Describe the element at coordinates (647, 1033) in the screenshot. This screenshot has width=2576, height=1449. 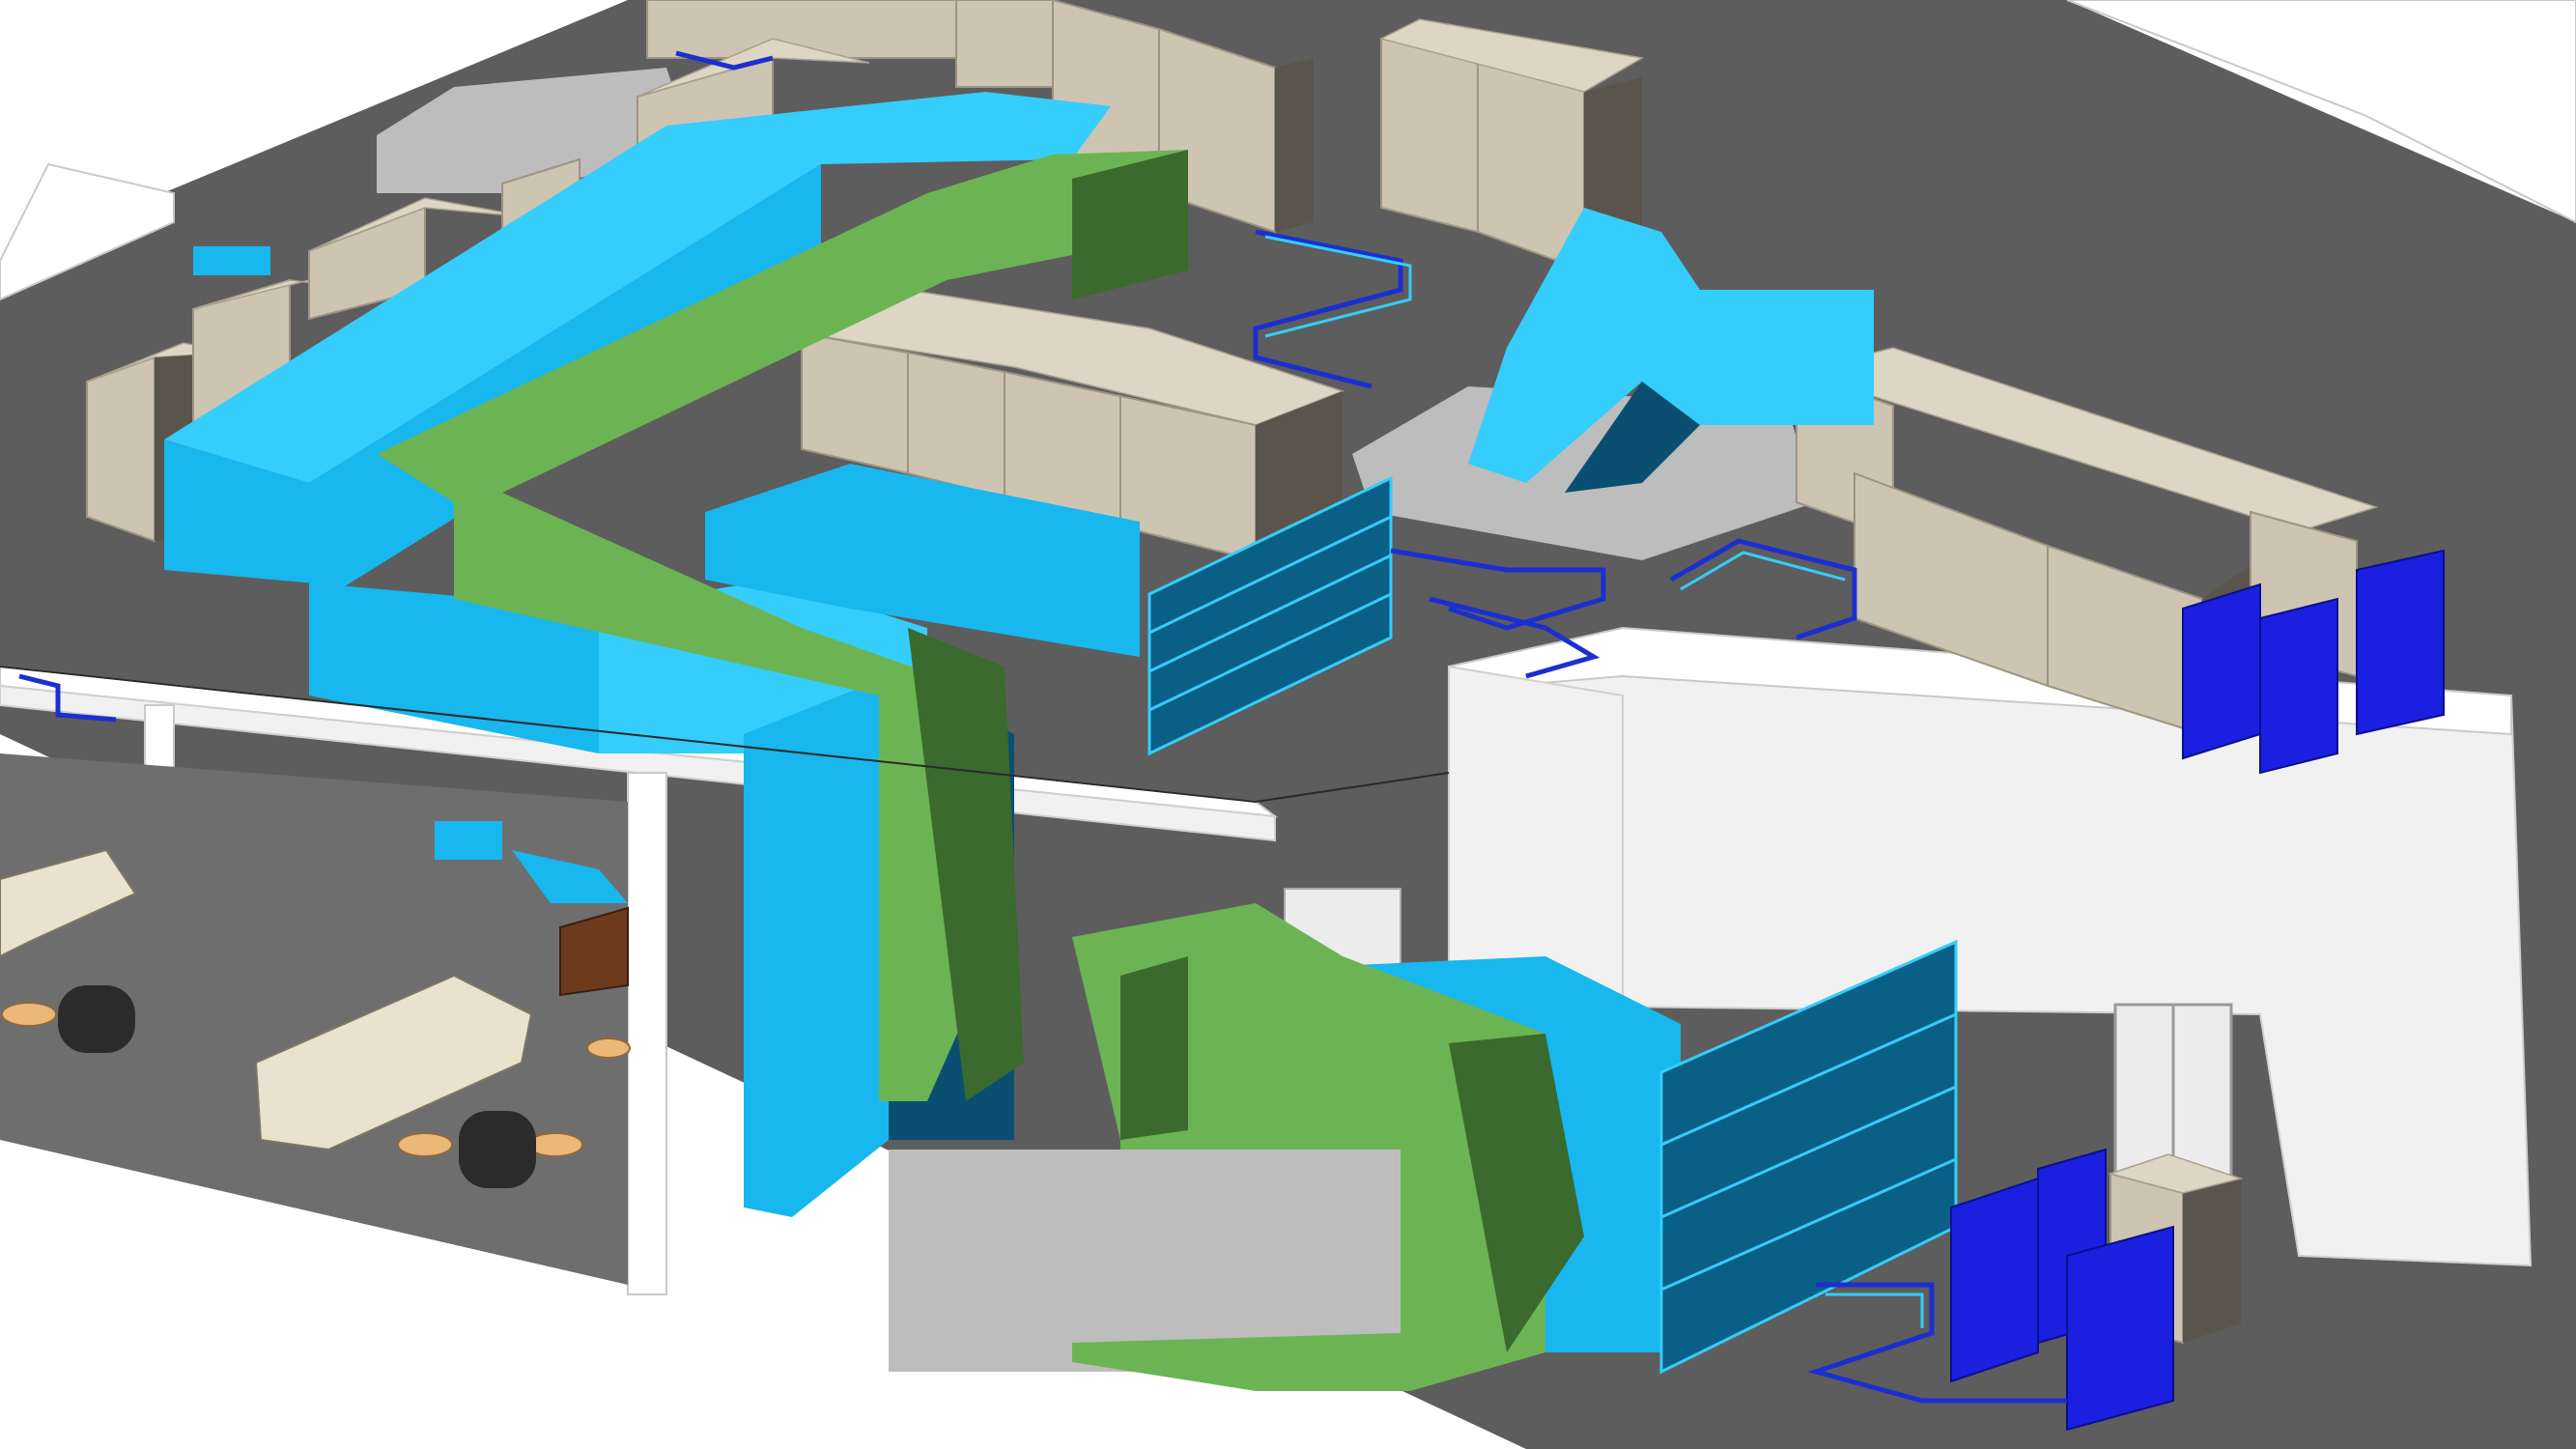
I see `column-b` at that location.